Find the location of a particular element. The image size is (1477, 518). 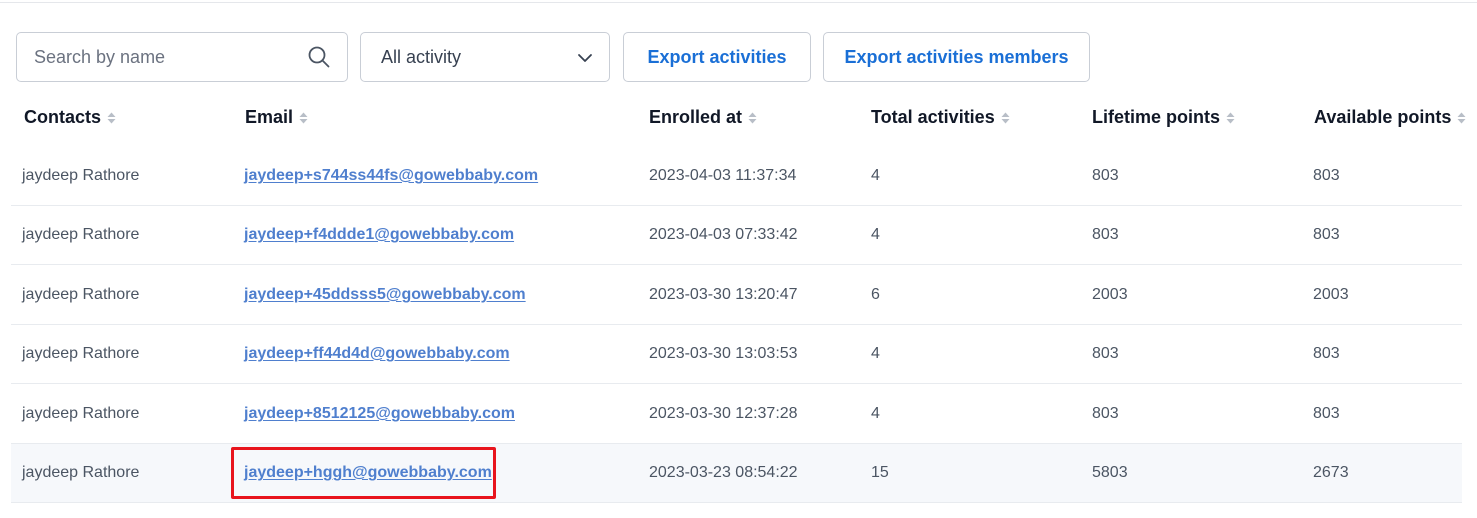

column-header-email: Email is located at coordinates (276, 117).